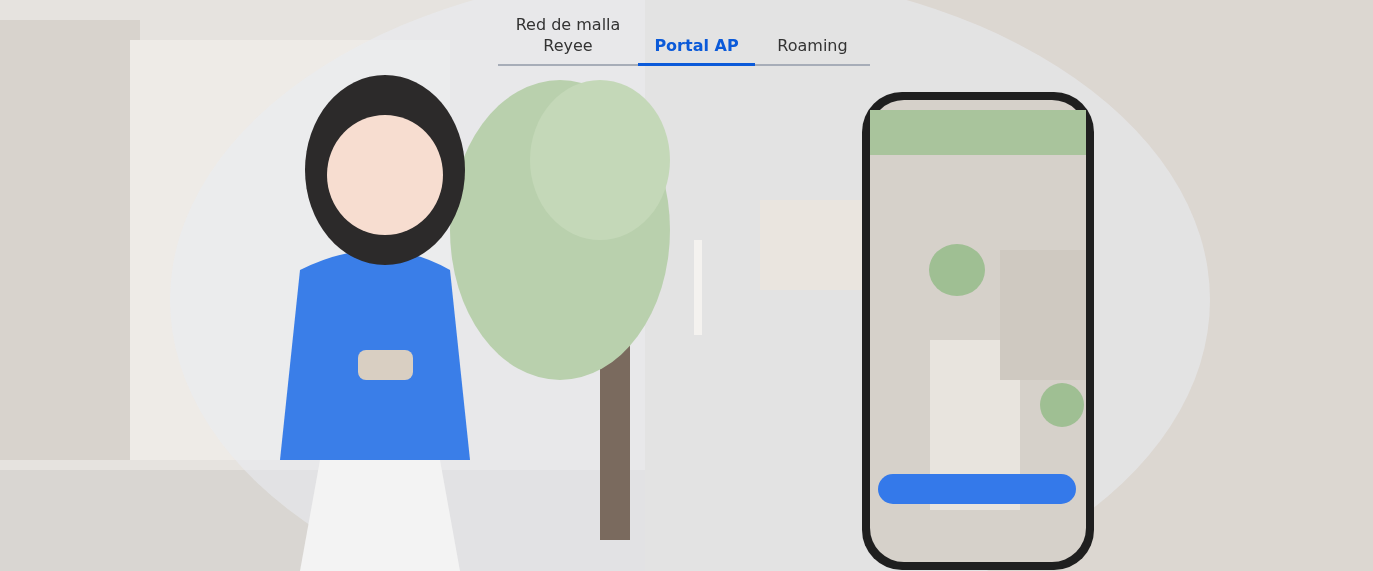  Describe the element at coordinates (568, 35) in the screenshot. I see `tab: Red de malla Reyee` at that location.